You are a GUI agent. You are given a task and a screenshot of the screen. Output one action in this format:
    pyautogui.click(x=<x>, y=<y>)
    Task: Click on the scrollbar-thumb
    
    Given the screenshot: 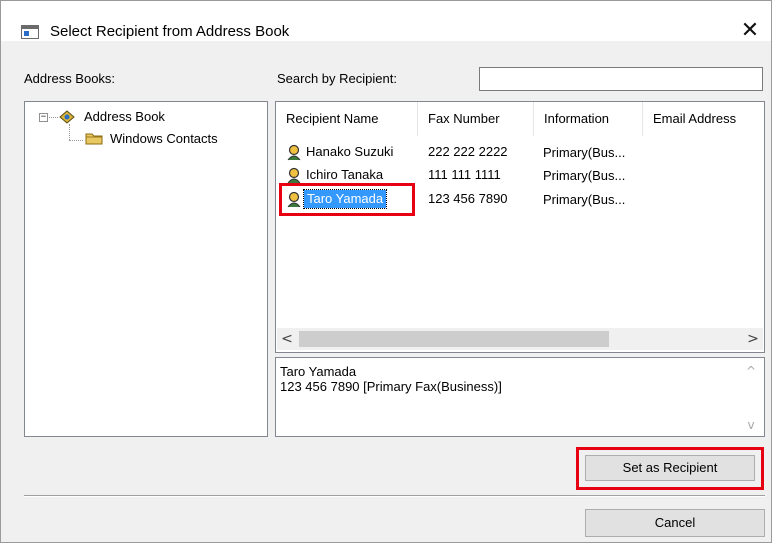 What is the action you would take?
    pyautogui.click(x=454, y=339)
    